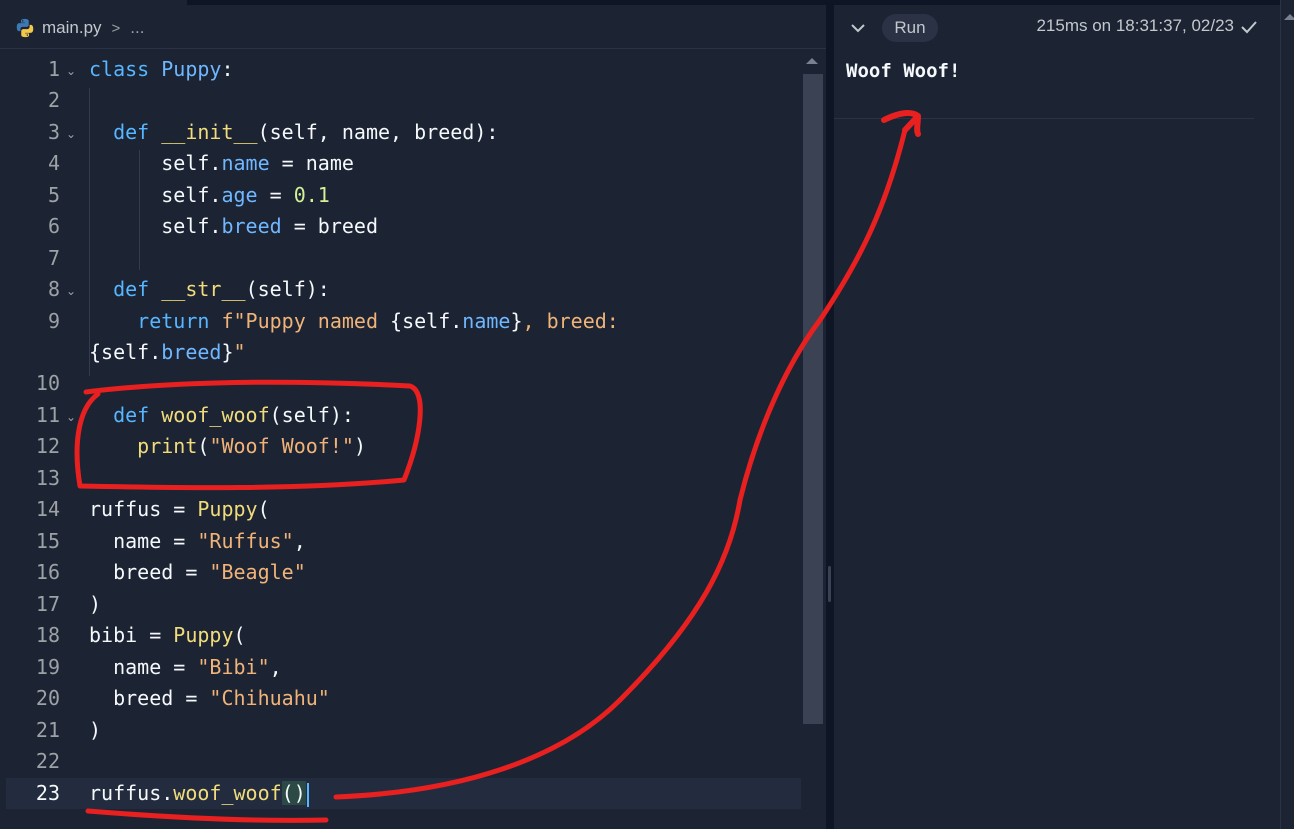 The image size is (1294, 829). Describe the element at coordinates (858, 28) in the screenshot. I see `chevron-down-icon` at that location.